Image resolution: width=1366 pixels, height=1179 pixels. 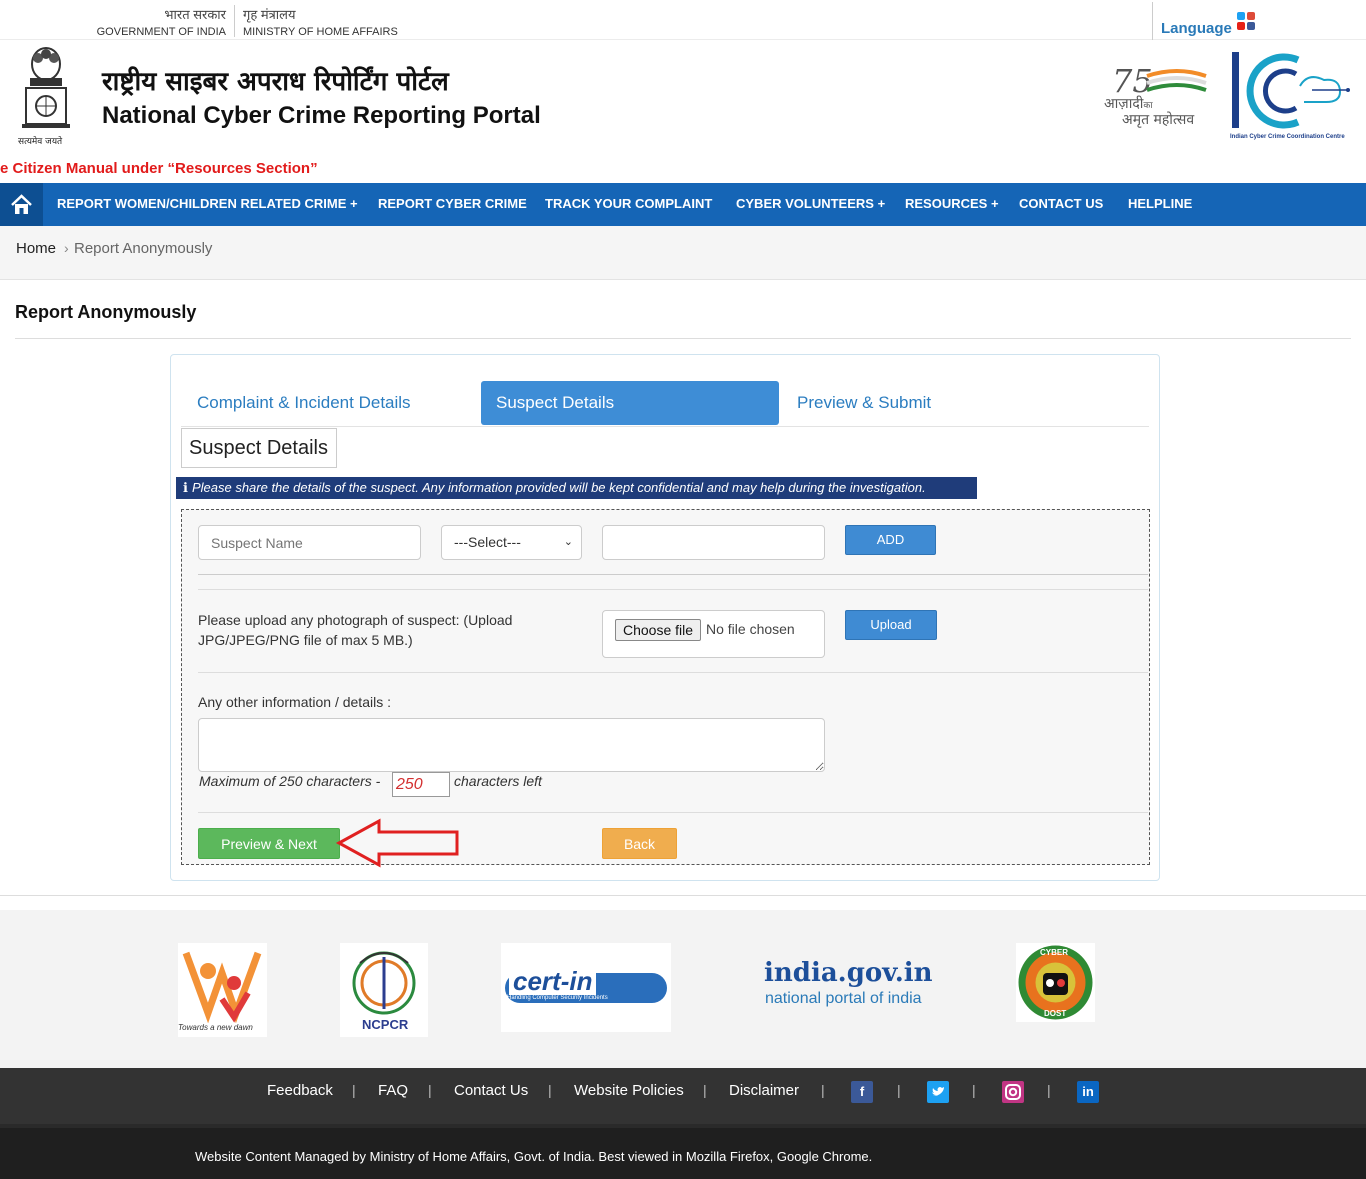 What do you see at coordinates (46, 95) in the screenshot?
I see `national-emblem: सत्यमेव जयते` at bounding box center [46, 95].